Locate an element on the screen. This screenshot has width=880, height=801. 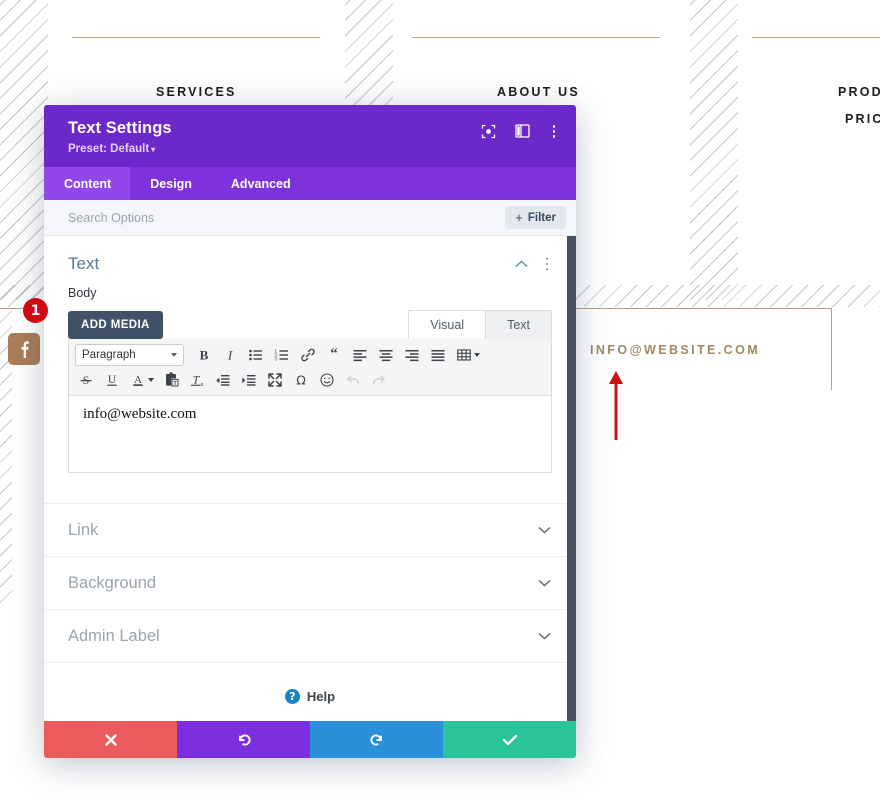
focus-icon is located at coordinates (488, 131).